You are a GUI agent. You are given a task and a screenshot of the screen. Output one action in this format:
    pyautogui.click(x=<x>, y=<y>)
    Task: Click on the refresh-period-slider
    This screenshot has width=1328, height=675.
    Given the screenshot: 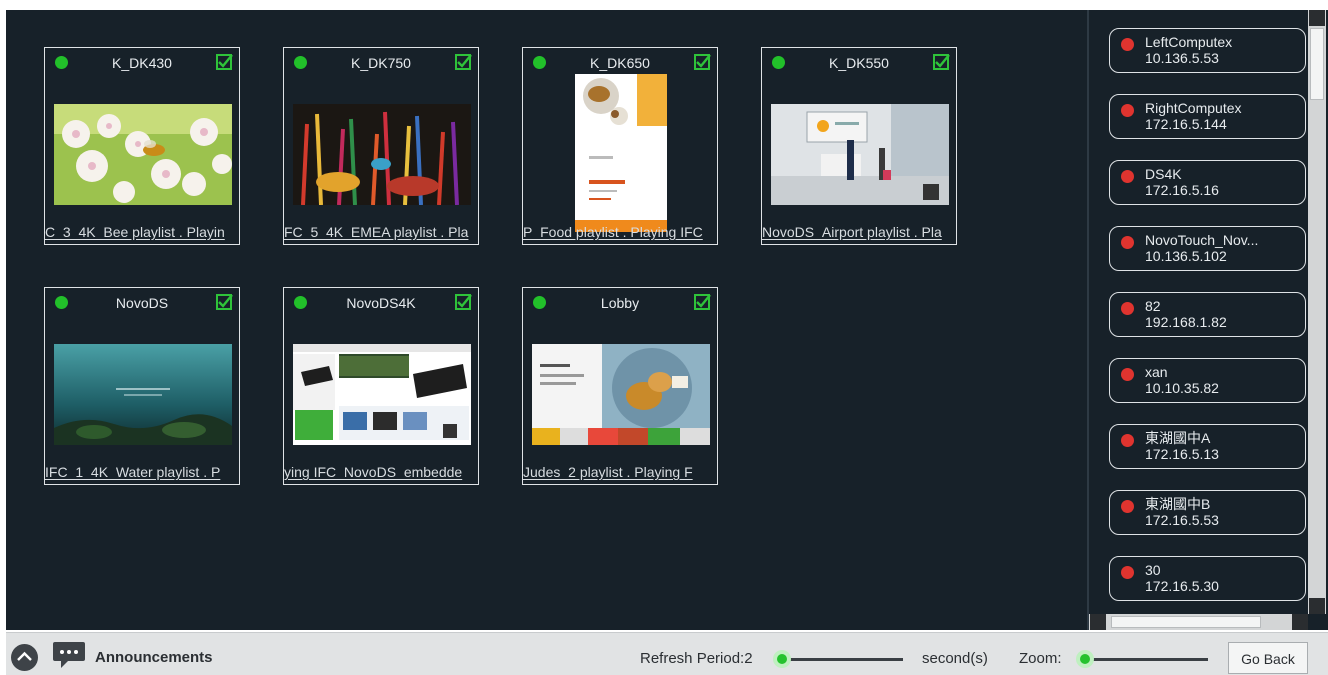 What is the action you would take?
    pyautogui.click(x=838, y=659)
    